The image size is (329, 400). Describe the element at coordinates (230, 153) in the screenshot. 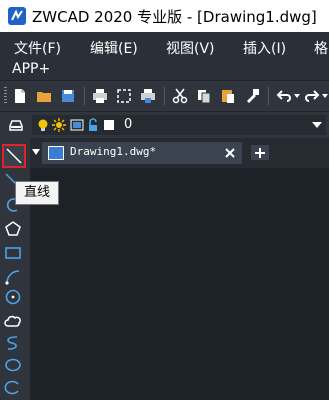

I see `close-icon` at that location.